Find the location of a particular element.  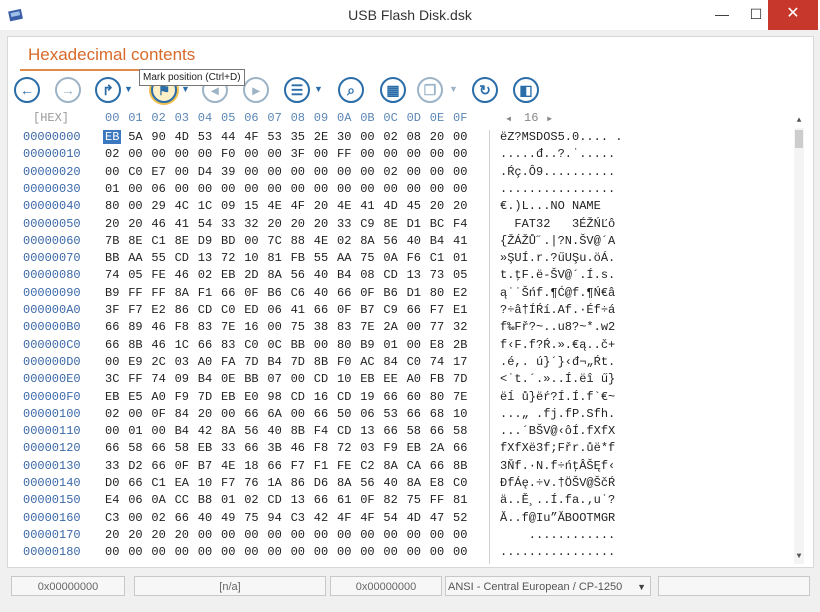

hex-byte: 83 is located at coordinates (205, 327).